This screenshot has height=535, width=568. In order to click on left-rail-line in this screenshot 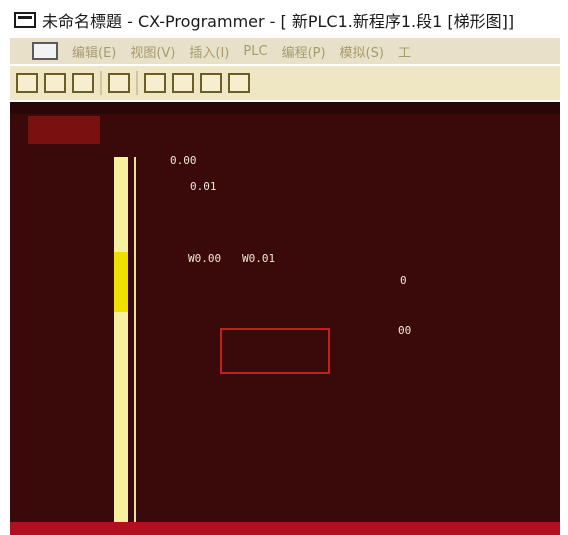, I will do `click(135, 344)`.